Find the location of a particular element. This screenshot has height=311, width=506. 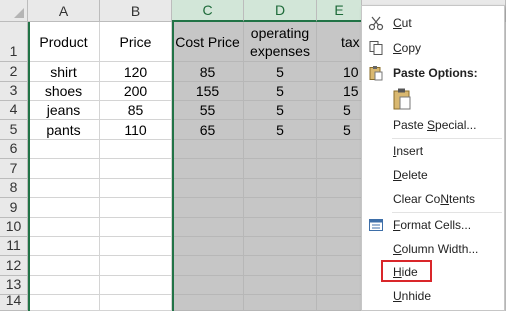

cell-e8 is located at coordinates (339, 188).